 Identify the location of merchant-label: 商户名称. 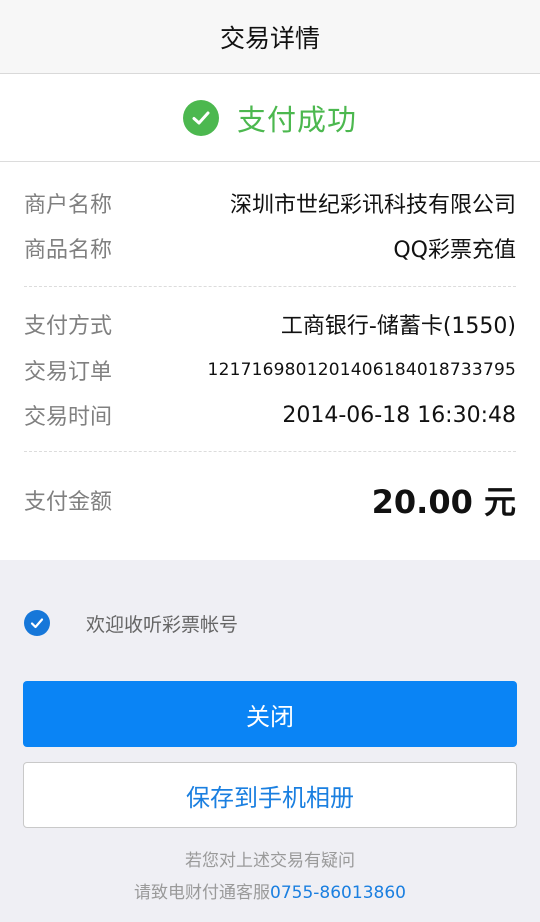
(68, 205).